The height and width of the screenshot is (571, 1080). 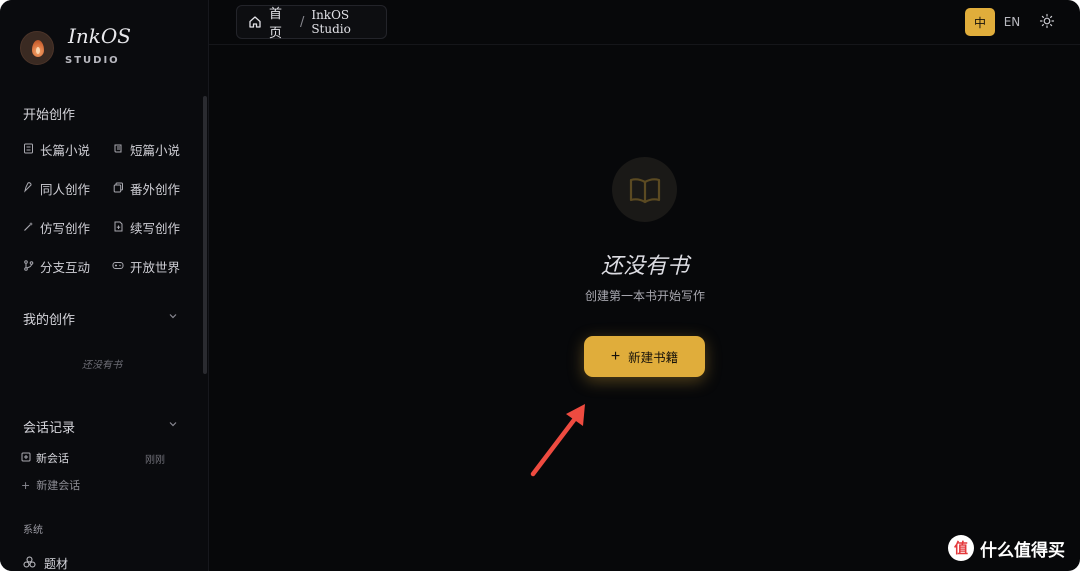 I want to click on empty-state-title: 还没有书, so click(x=644, y=266).